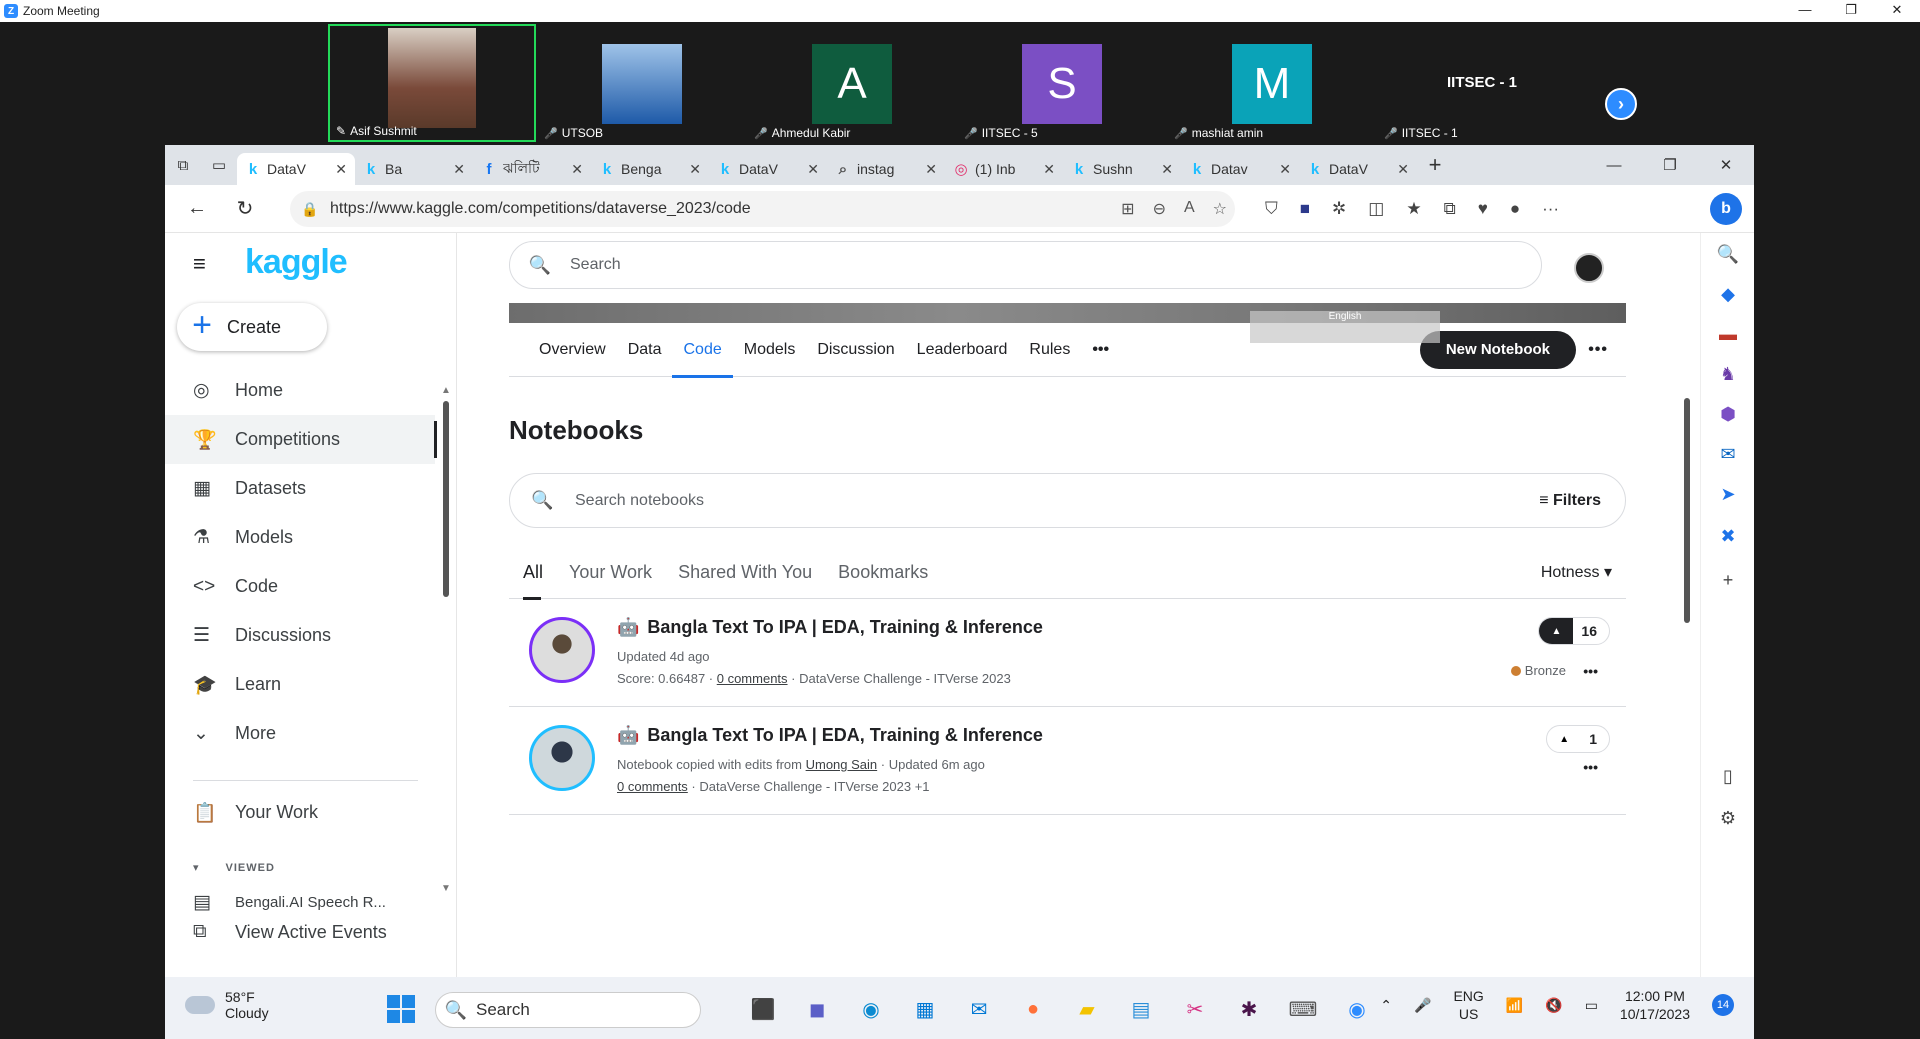 The width and height of the screenshot is (1920, 1039). I want to click on tab-rules: Rules, so click(1049, 350).